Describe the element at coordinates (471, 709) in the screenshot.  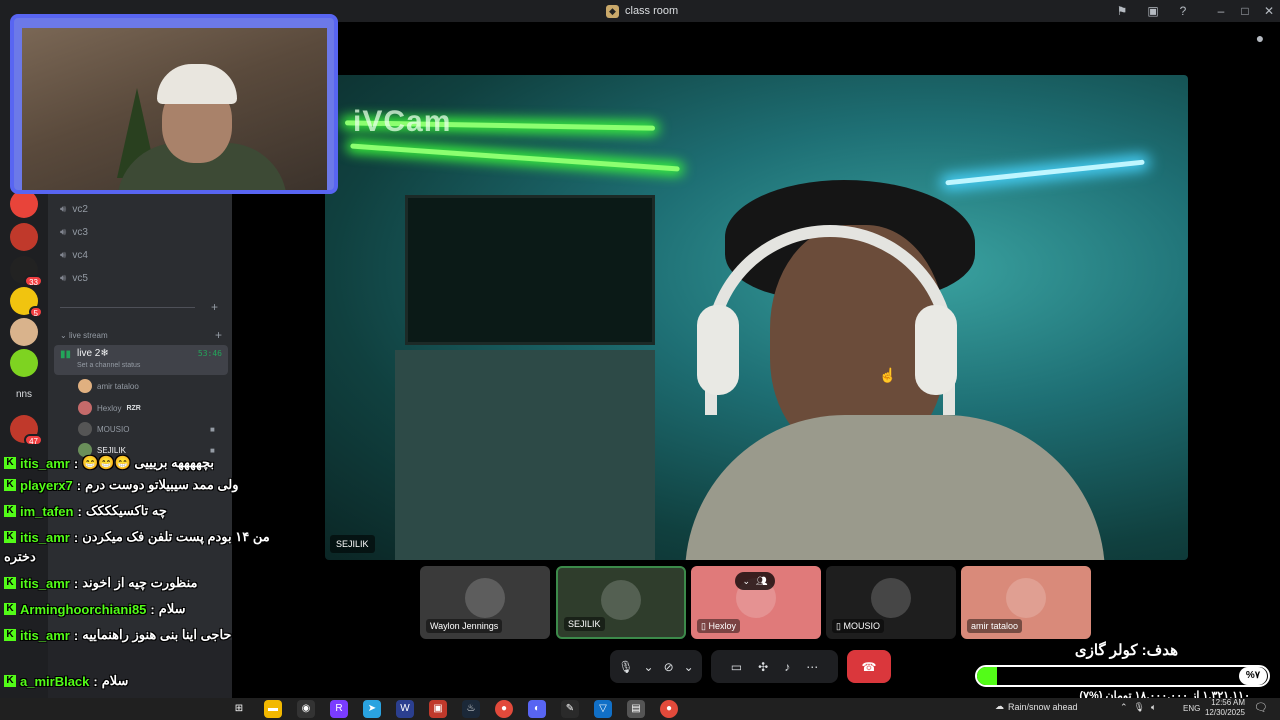
I see `steam-icon: ♨` at that location.